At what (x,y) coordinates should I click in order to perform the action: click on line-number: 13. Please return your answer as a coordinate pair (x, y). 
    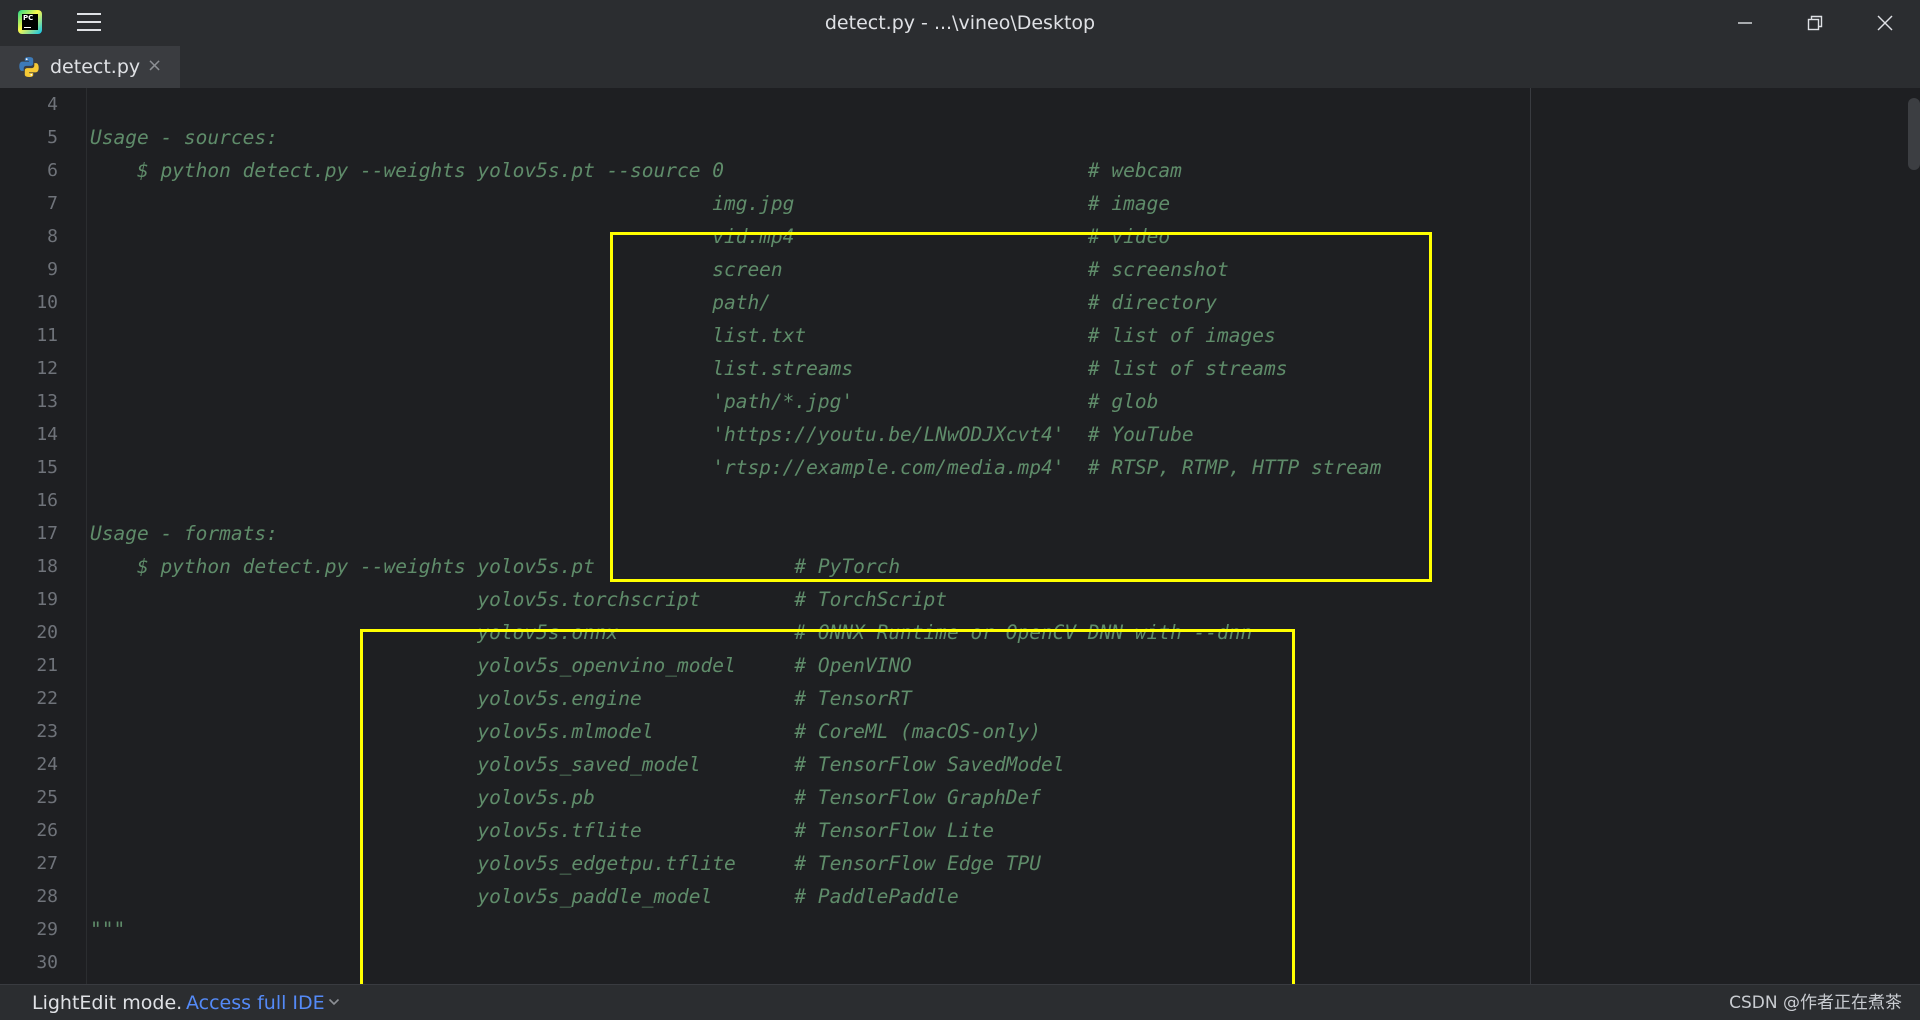
    Looking at the image, I should click on (47, 401).